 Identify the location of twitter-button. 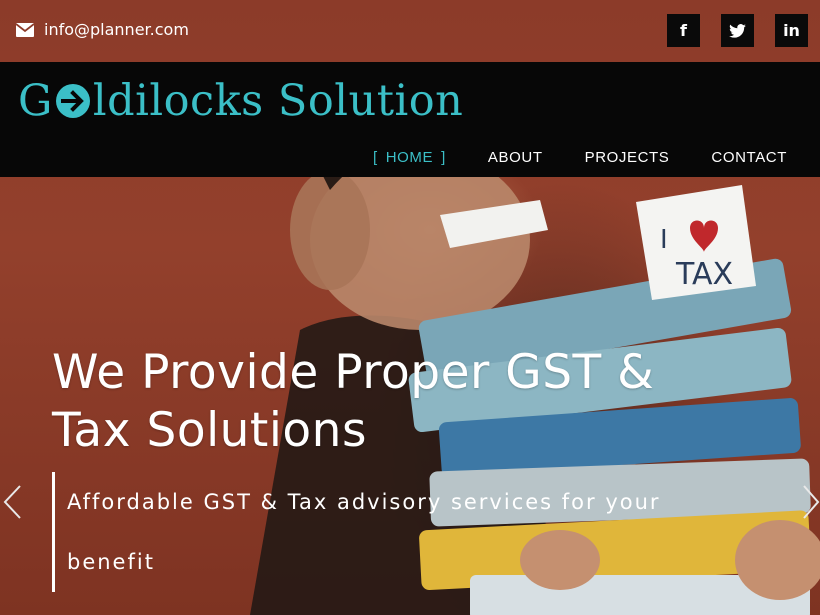
(737, 30).